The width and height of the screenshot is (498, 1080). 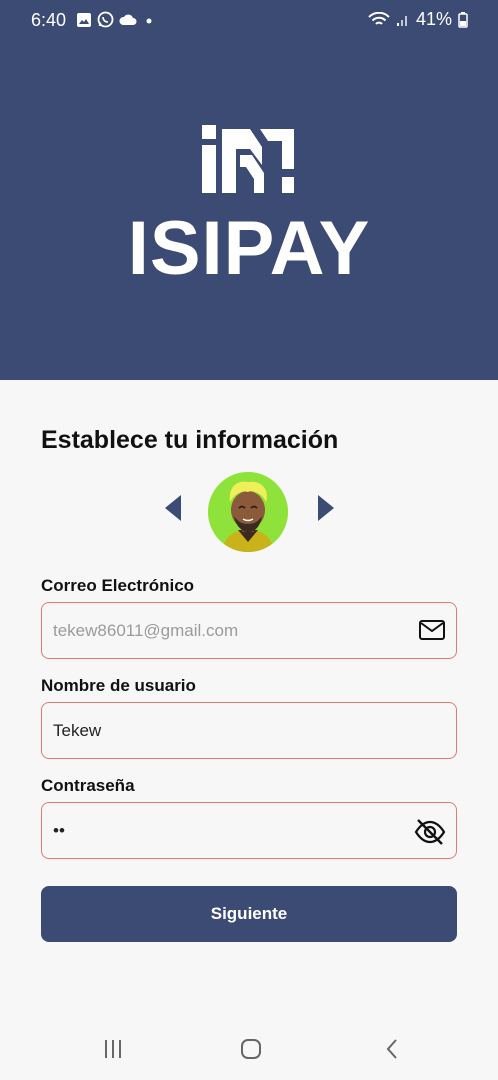 I want to click on avatar-selector, so click(x=249, y=511).